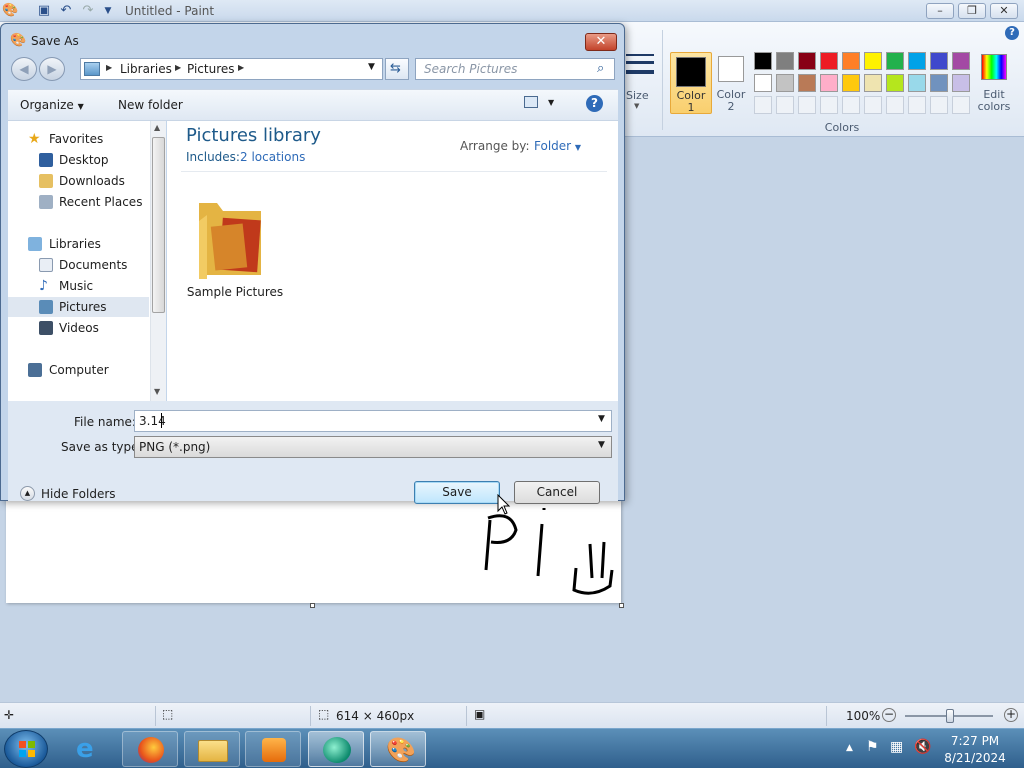 The width and height of the screenshot is (1024, 768). Describe the element at coordinates (78, 139) in the screenshot. I see `nav-favorites: ★ Favorites` at that location.